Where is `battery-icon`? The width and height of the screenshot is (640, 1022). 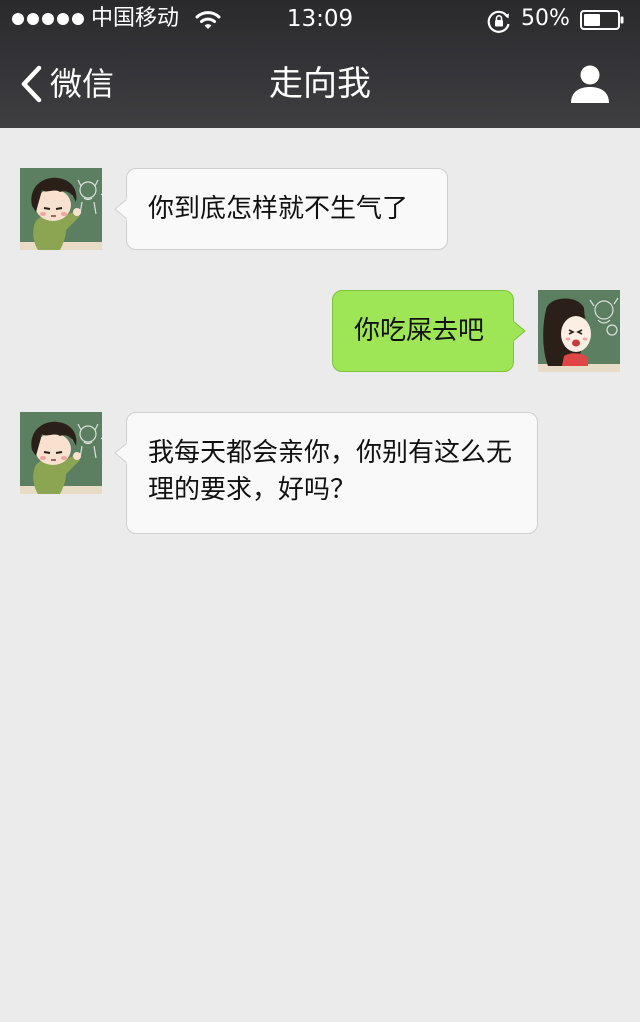 battery-icon is located at coordinates (602, 20).